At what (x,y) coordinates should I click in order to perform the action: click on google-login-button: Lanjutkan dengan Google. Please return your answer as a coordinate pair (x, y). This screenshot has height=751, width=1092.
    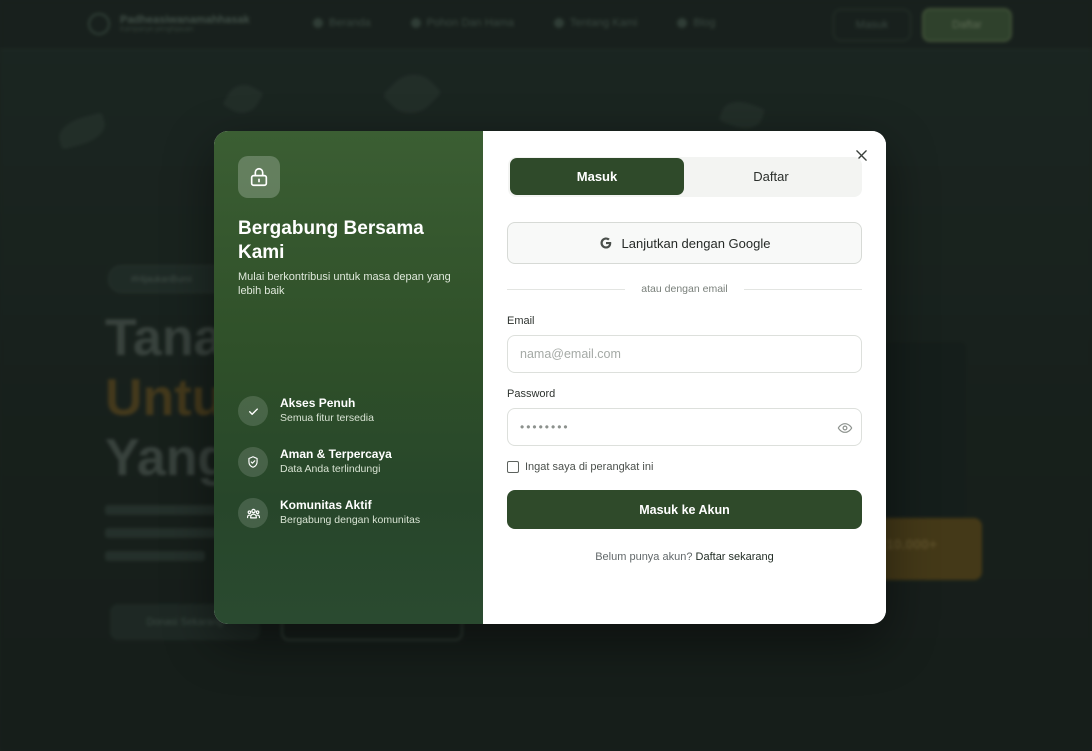
    Looking at the image, I should click on (684, 243).